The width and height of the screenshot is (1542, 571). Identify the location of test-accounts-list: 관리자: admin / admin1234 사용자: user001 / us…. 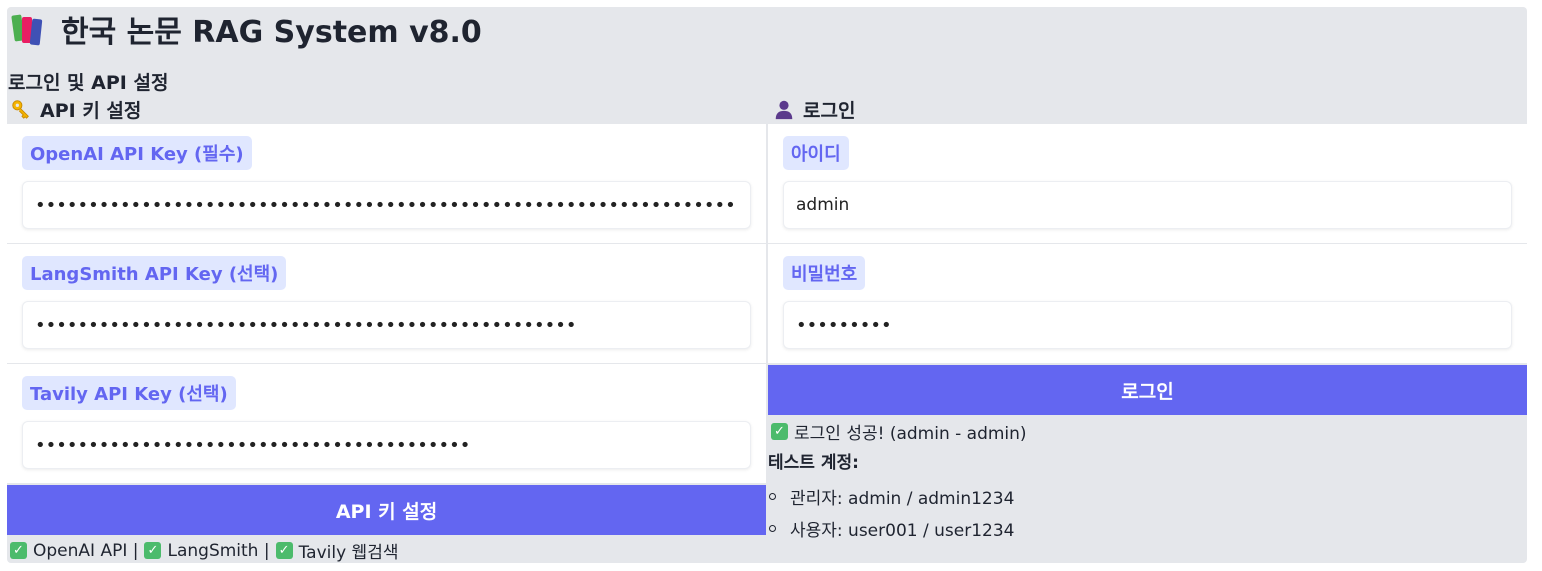
(891, 512).